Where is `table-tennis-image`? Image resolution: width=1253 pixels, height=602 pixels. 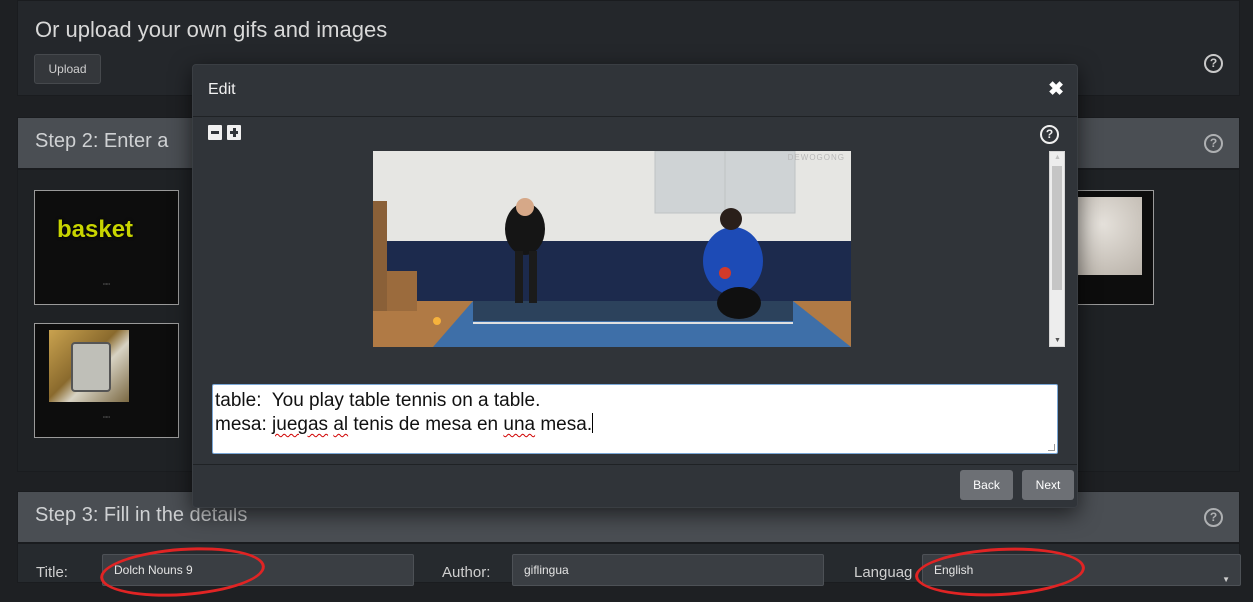
table-tennis-image is located at coordinates (612, 249).